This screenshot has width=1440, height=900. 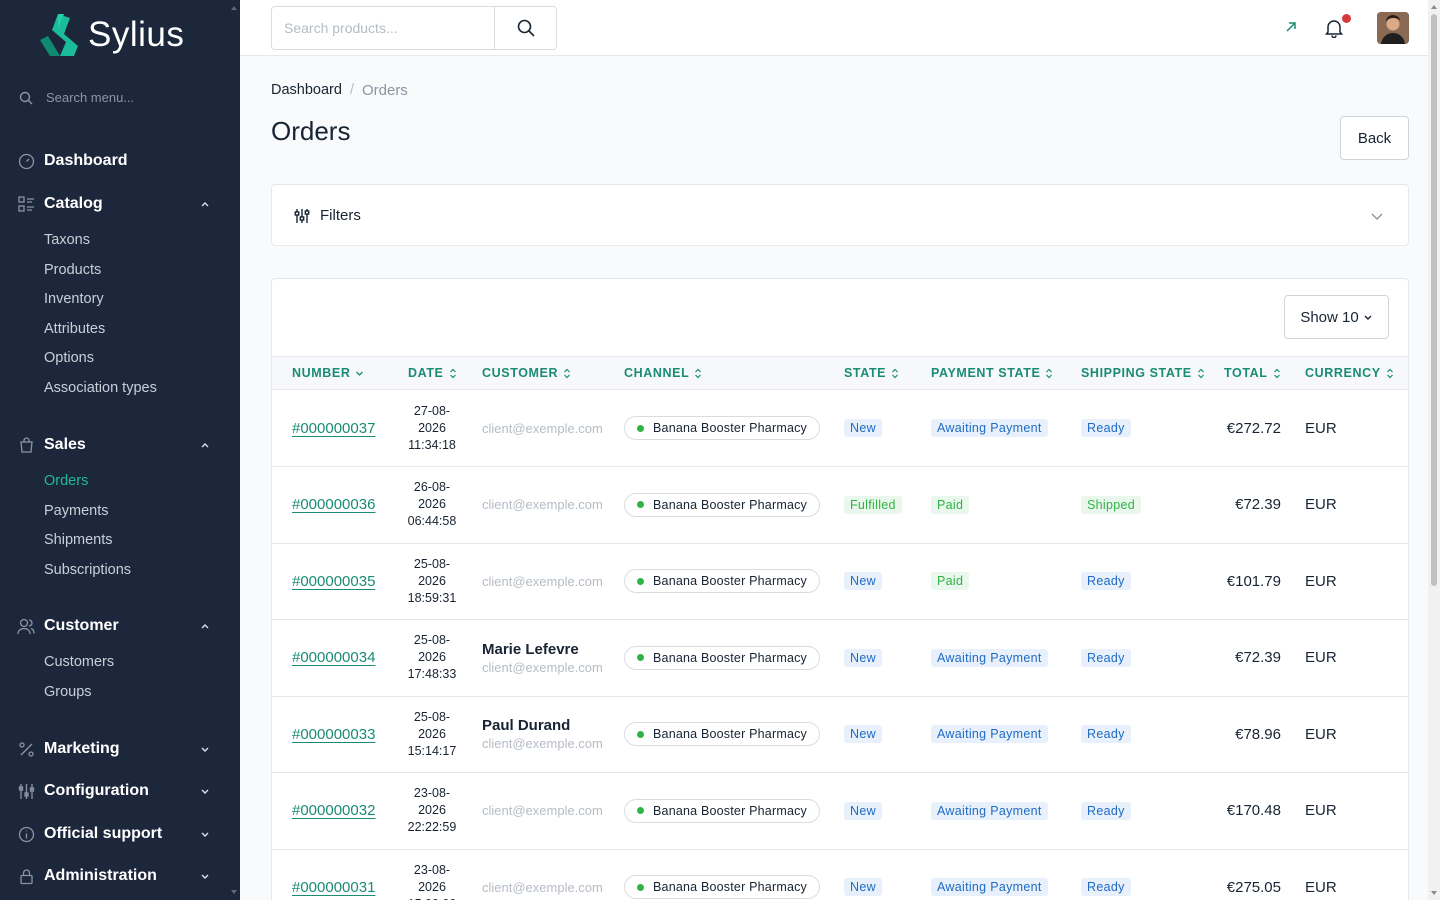 What do you see at coordinates (142, 330) in the screenshot?
I see `sidebar-item-attributes: Attributes` at bounding box center [142, 330].